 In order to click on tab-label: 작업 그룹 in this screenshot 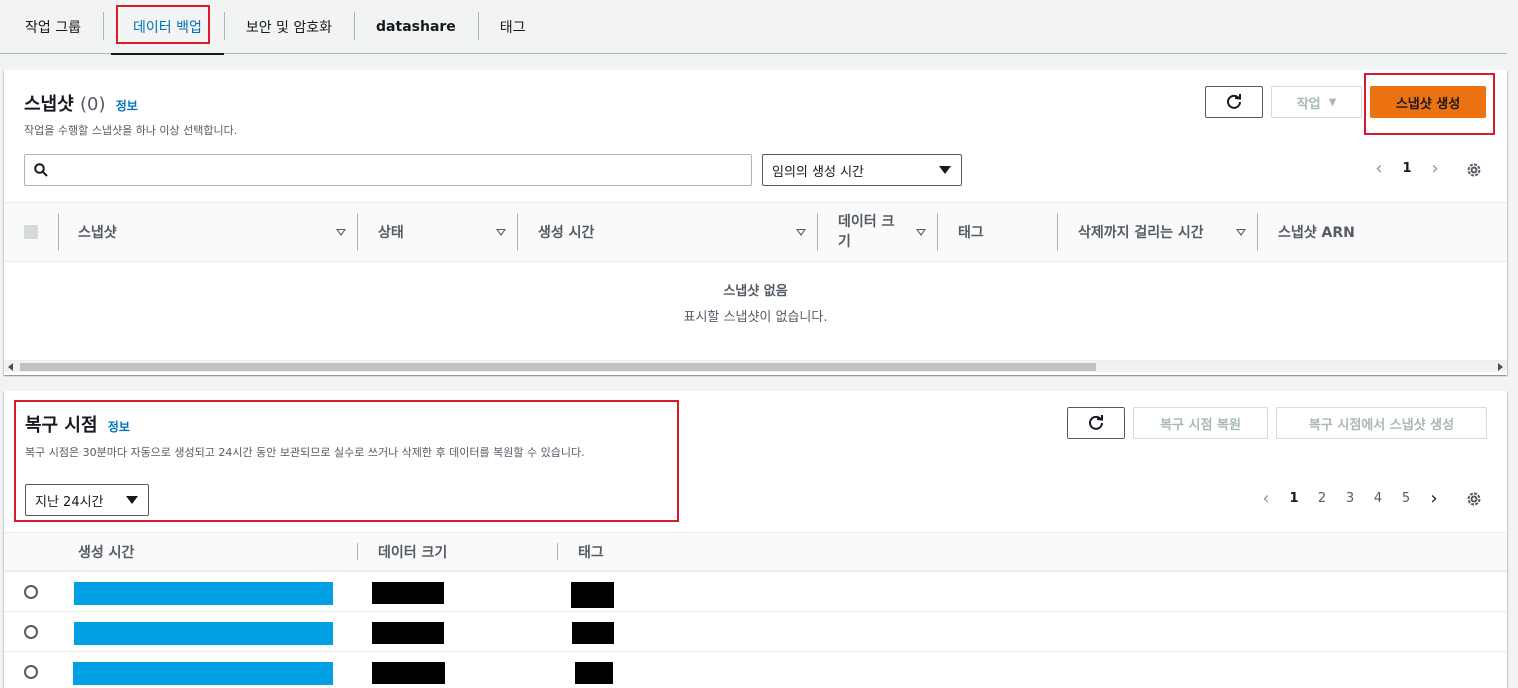, I will do `click(53, 27)`.